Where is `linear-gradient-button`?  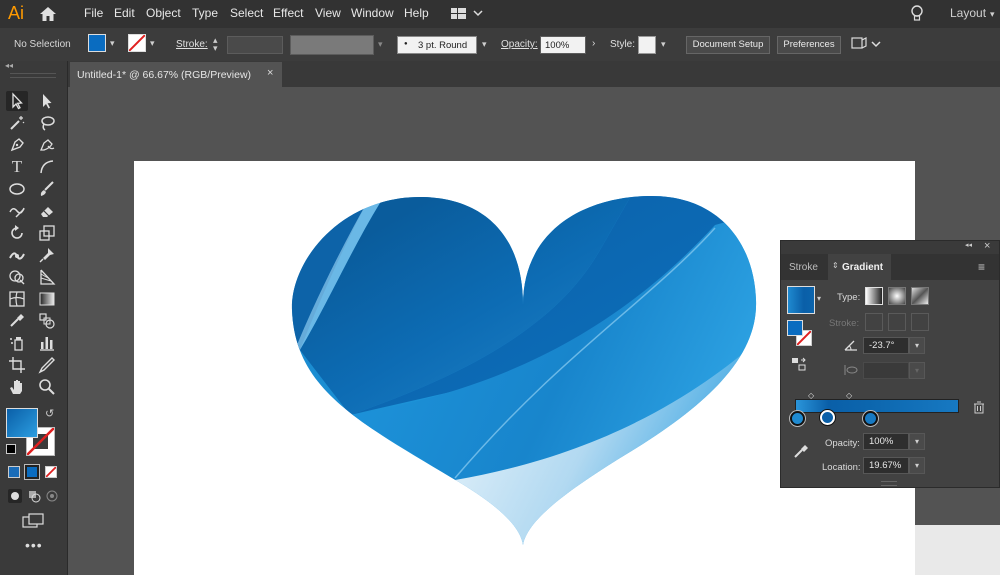 linear-gradient-button is located at coordinates (874, 296).